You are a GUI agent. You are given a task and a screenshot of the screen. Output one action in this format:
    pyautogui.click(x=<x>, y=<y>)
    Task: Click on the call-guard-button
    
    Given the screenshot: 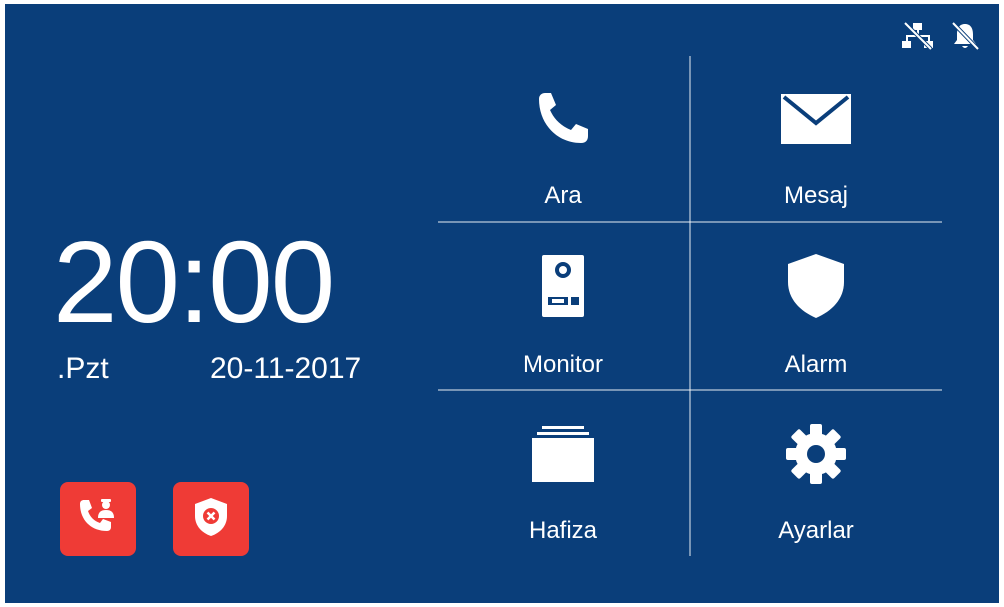 What is the action you would take?
    pyautogui.click(x=98, y=519)
    